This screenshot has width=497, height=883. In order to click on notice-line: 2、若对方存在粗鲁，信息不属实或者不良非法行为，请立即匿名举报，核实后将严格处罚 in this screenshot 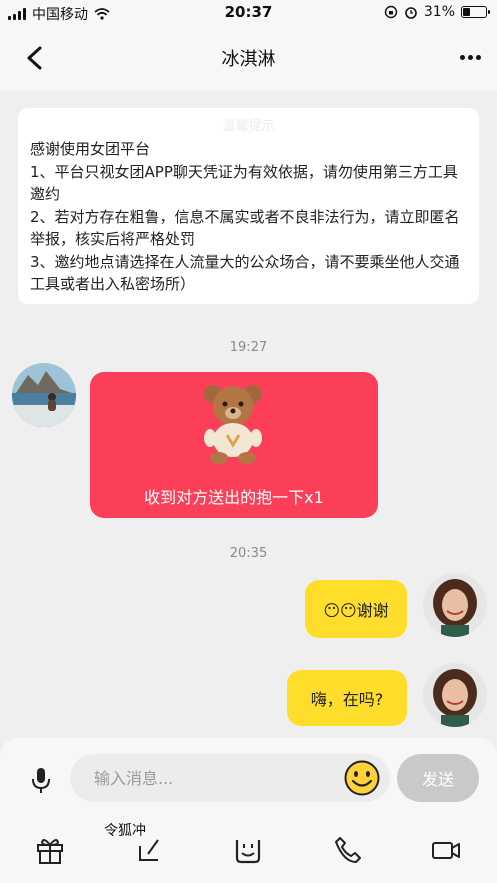, I will do `click(245, 228)`.